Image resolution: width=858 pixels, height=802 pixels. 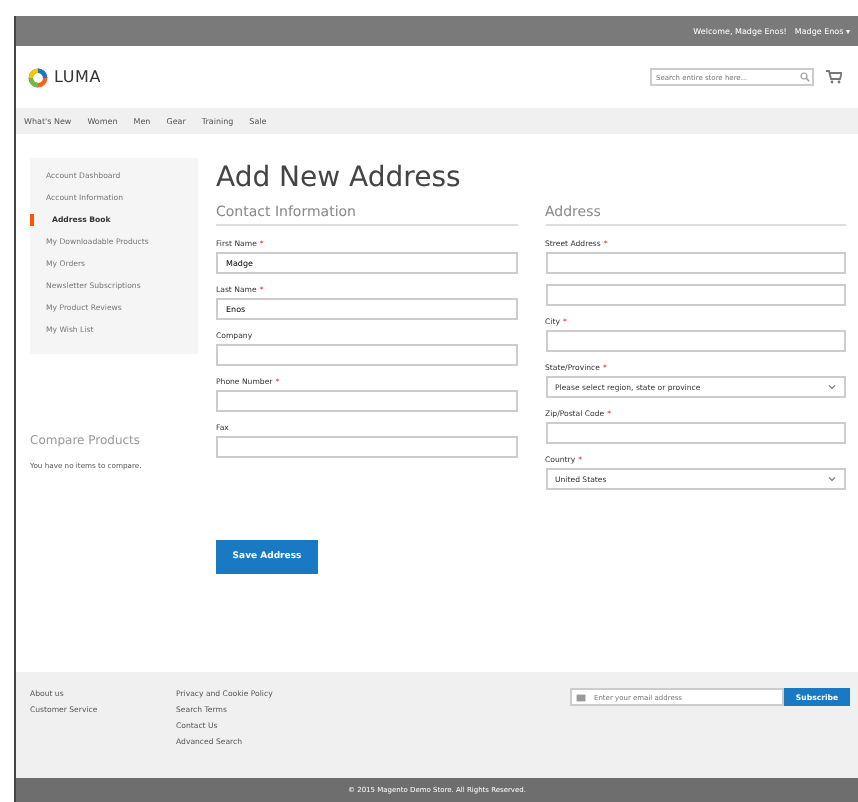 I want to click on logo-icon, so click(x=38, y=77).